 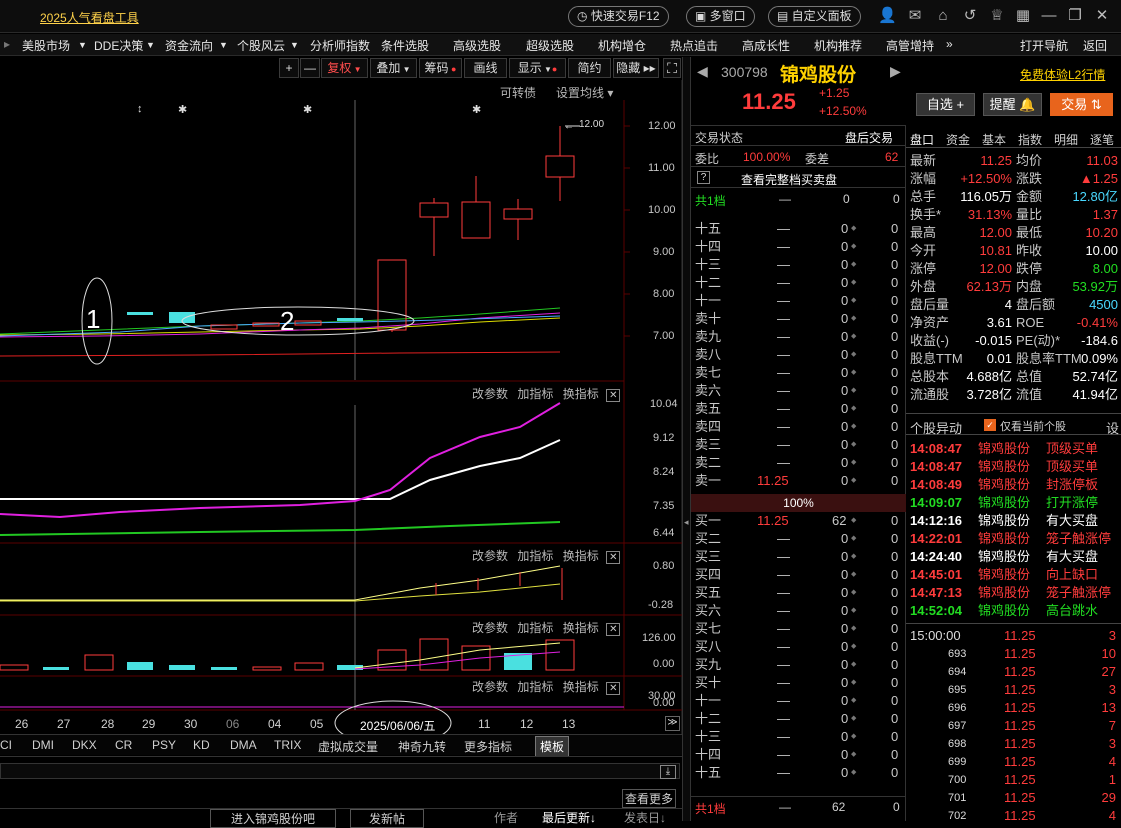 I want to click on hide-button: 隐藏 ▸▸, so click(x=636, y=68).